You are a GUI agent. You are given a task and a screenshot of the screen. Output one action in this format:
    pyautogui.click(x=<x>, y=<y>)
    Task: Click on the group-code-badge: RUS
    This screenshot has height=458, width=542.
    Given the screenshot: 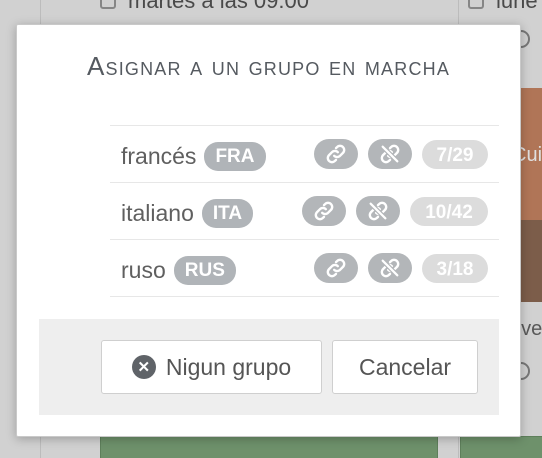 What is the action you would take?
    pyautogui.click(x=204, y=270)
    